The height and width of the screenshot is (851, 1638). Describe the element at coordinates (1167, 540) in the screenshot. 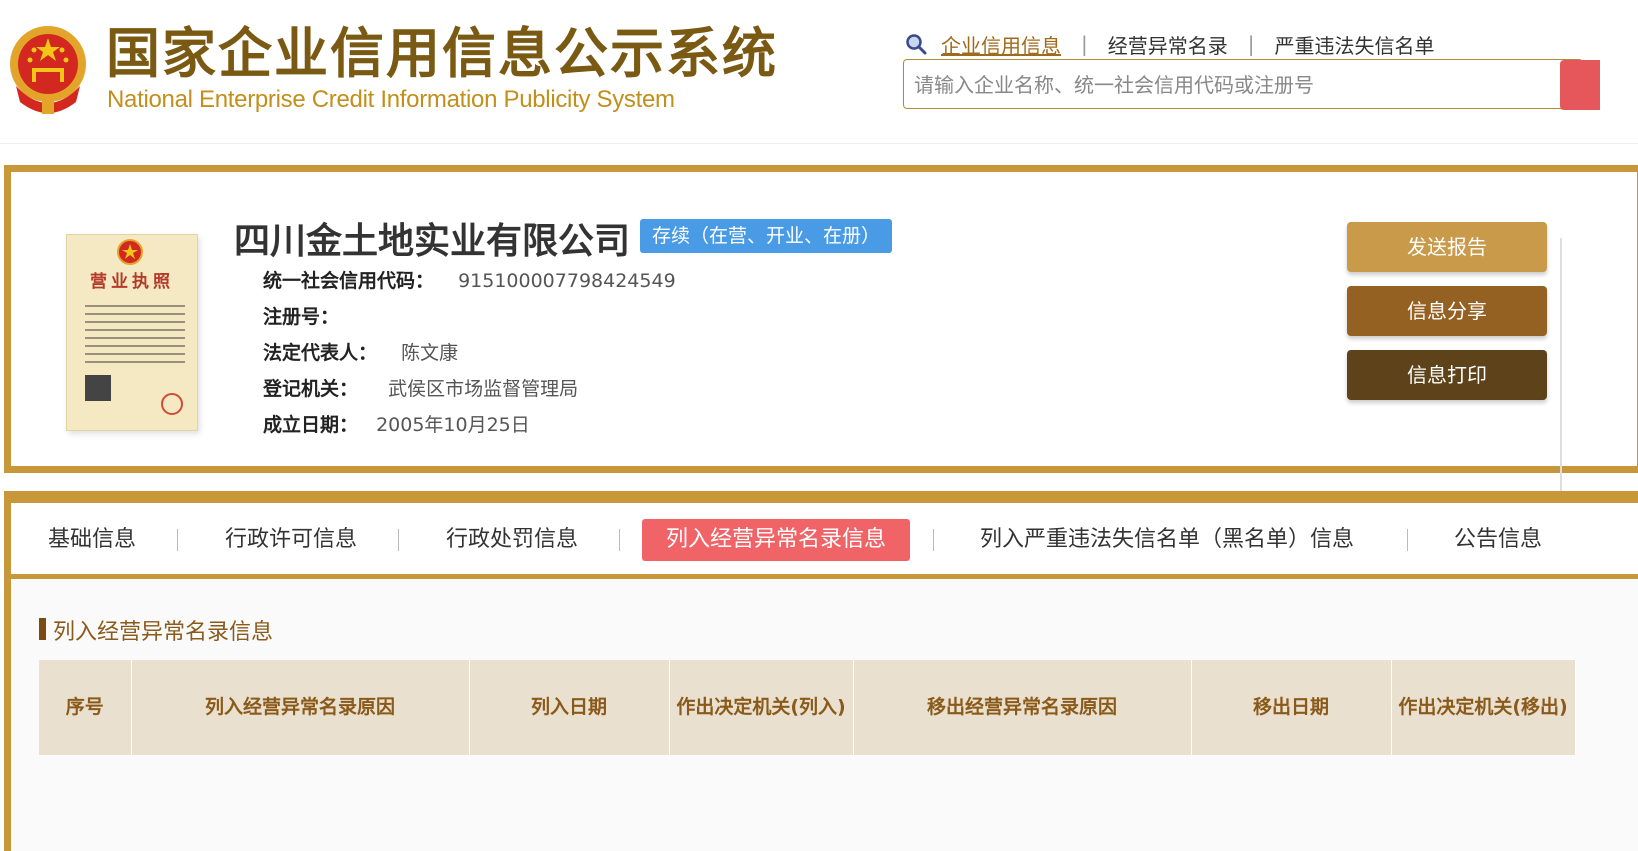

I see `tab-blacklist: 列入严重违法失信名单（黑名单）信息` at that location.